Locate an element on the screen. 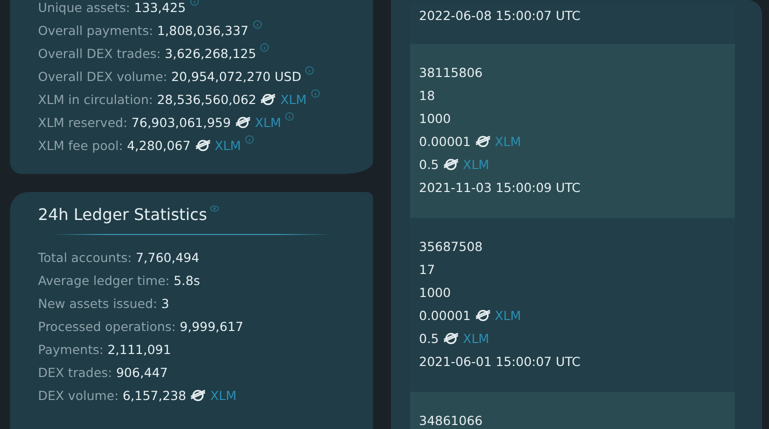 The image size is (769, 429). stat-value: 2022-06-08 15:00:07 UTC is located at coordinates (500, 15).